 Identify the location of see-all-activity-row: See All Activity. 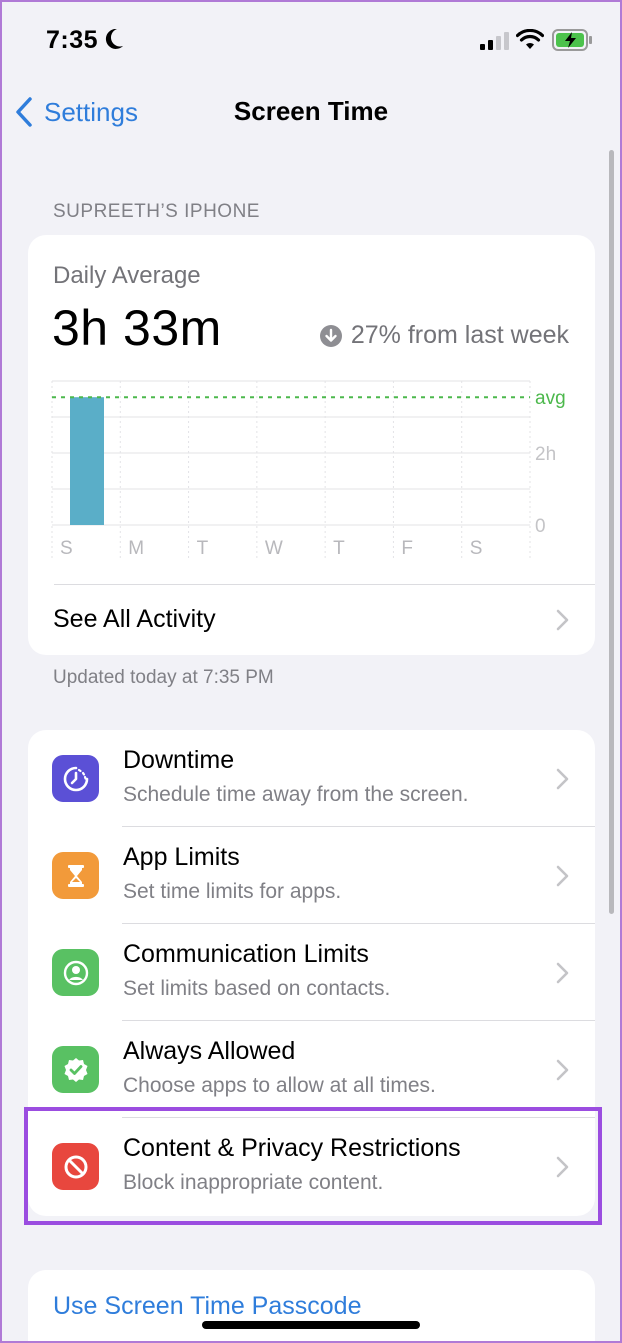
(311, 620).